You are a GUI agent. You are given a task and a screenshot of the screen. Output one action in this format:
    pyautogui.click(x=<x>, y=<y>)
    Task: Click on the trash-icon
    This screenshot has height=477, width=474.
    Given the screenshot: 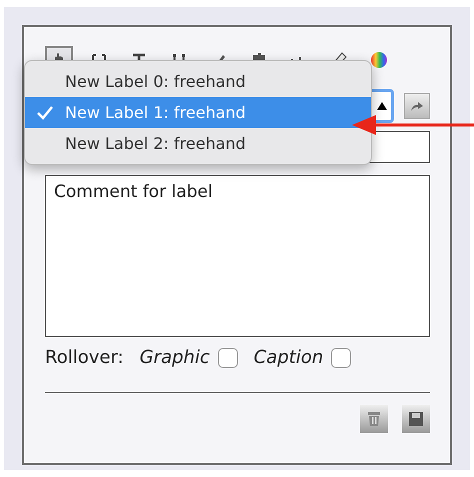 What is the action you would take?
    pyautogui.click(x=374, y=419)
    